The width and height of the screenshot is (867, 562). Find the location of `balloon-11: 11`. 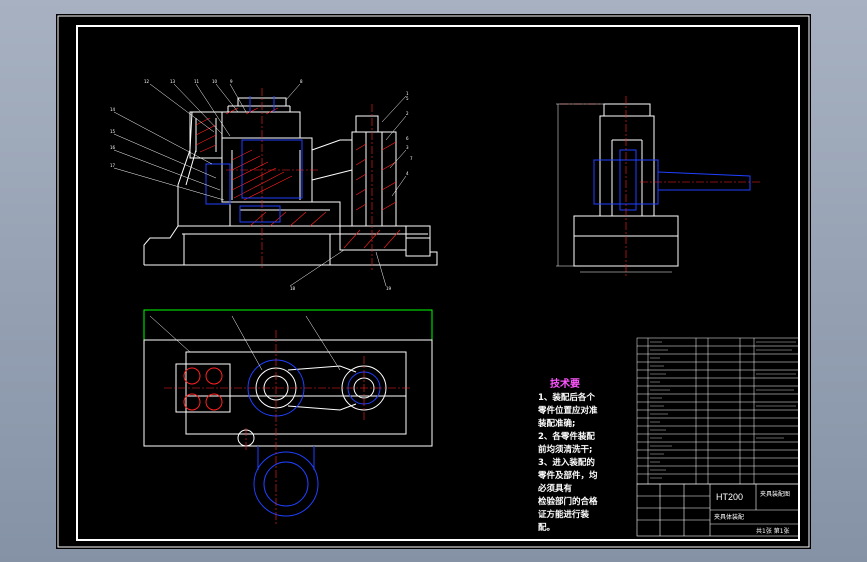

balloon-11: 11 is located at coordinates (197, 81).